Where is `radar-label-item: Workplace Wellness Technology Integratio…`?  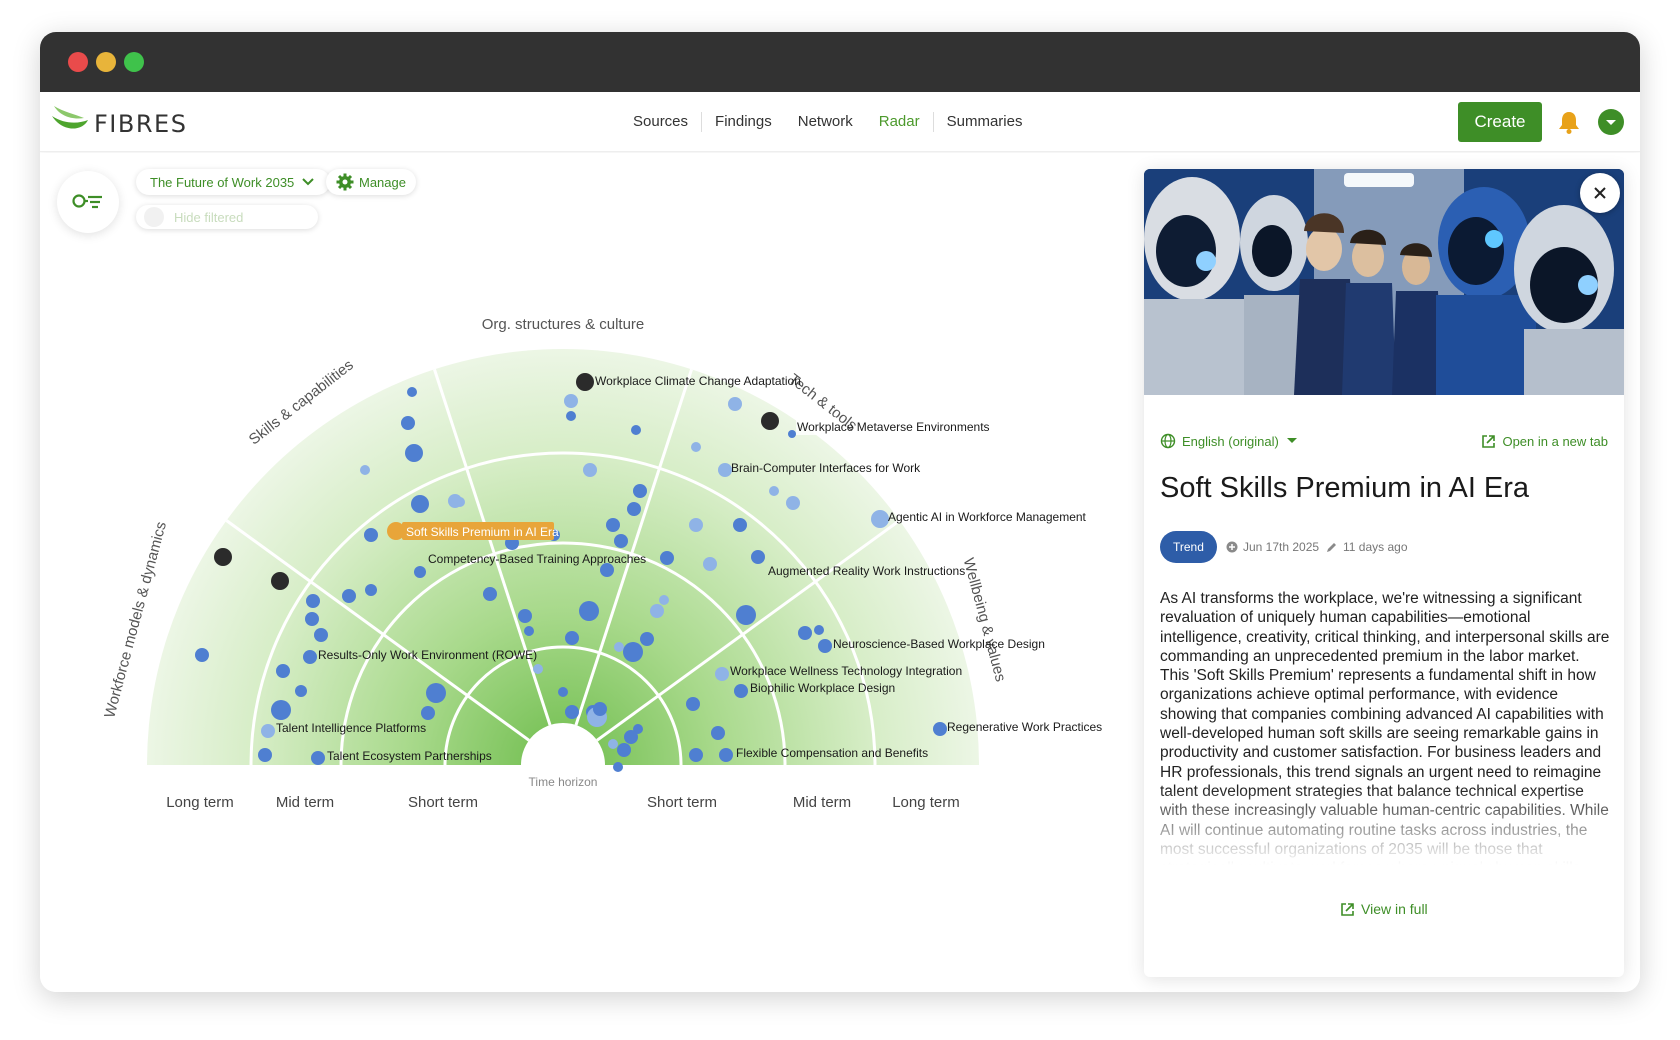
radar-label-item: Workplace Wellness Technology Integratio… is located at coordinates (846, 671).